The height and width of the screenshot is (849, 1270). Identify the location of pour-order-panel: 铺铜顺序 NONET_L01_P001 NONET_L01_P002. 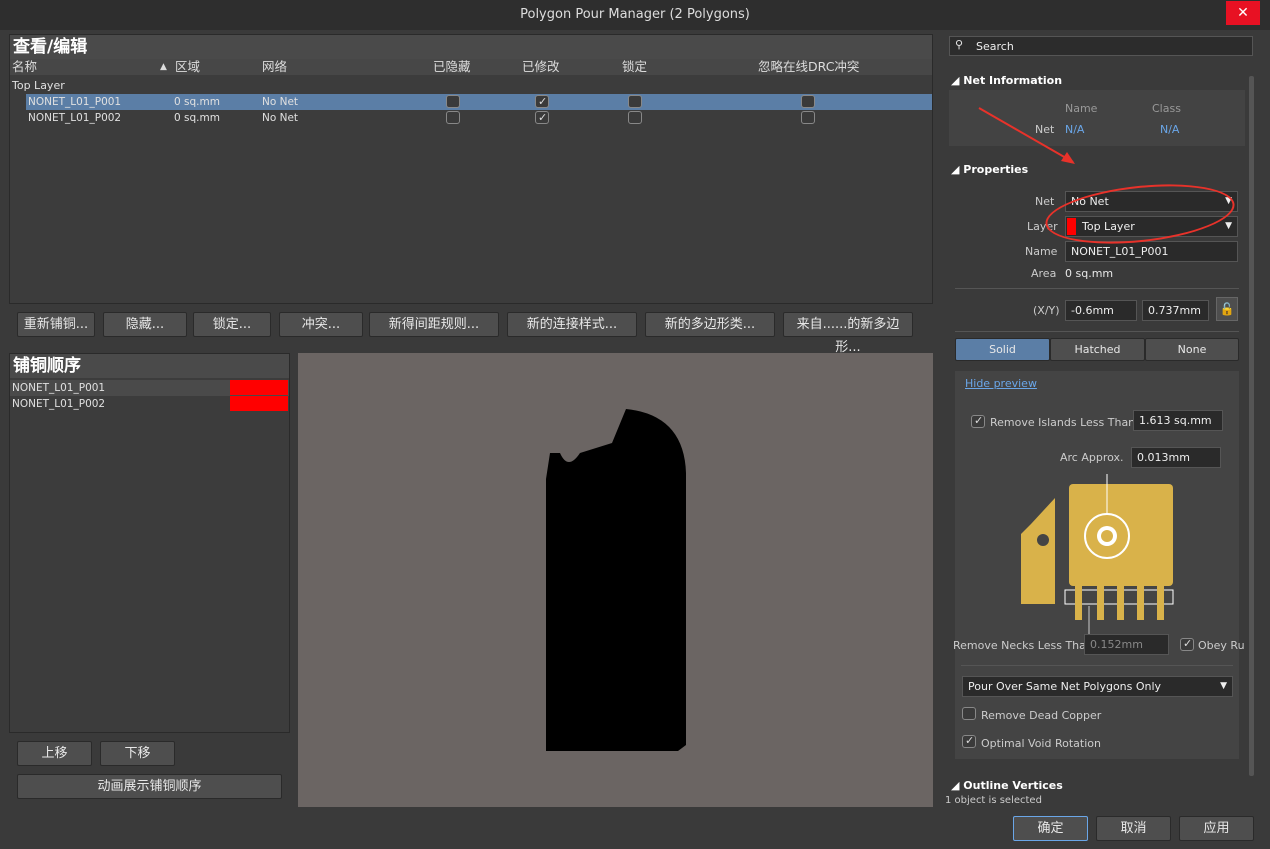
(149, 543).